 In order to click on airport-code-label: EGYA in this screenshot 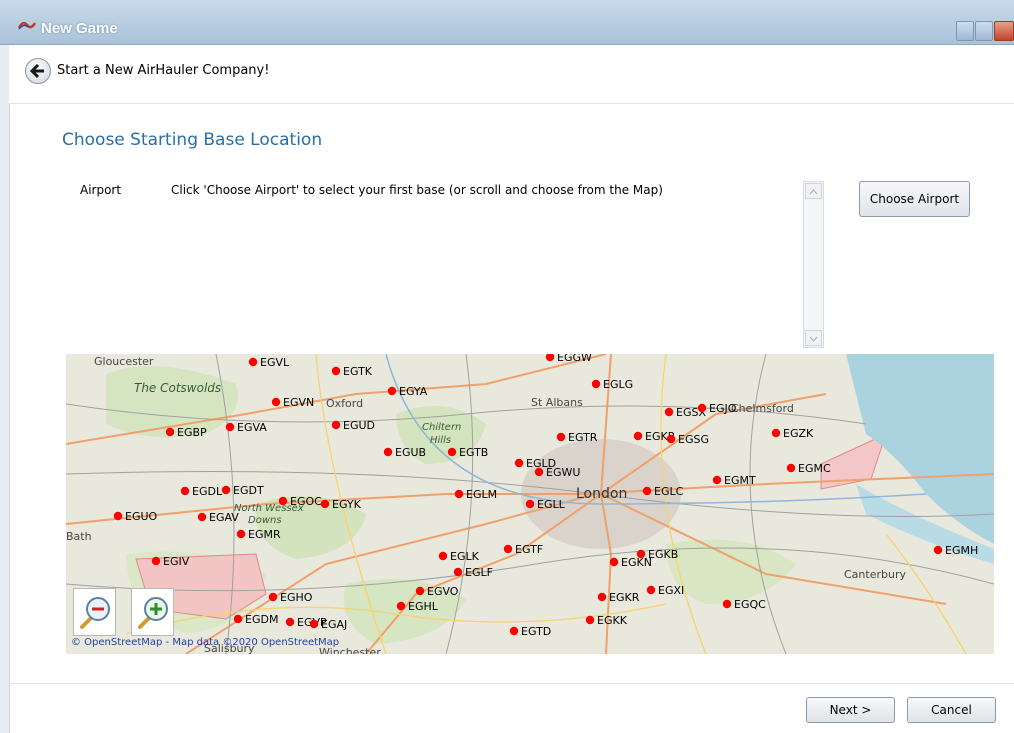, I will do `click(413, 391)`.